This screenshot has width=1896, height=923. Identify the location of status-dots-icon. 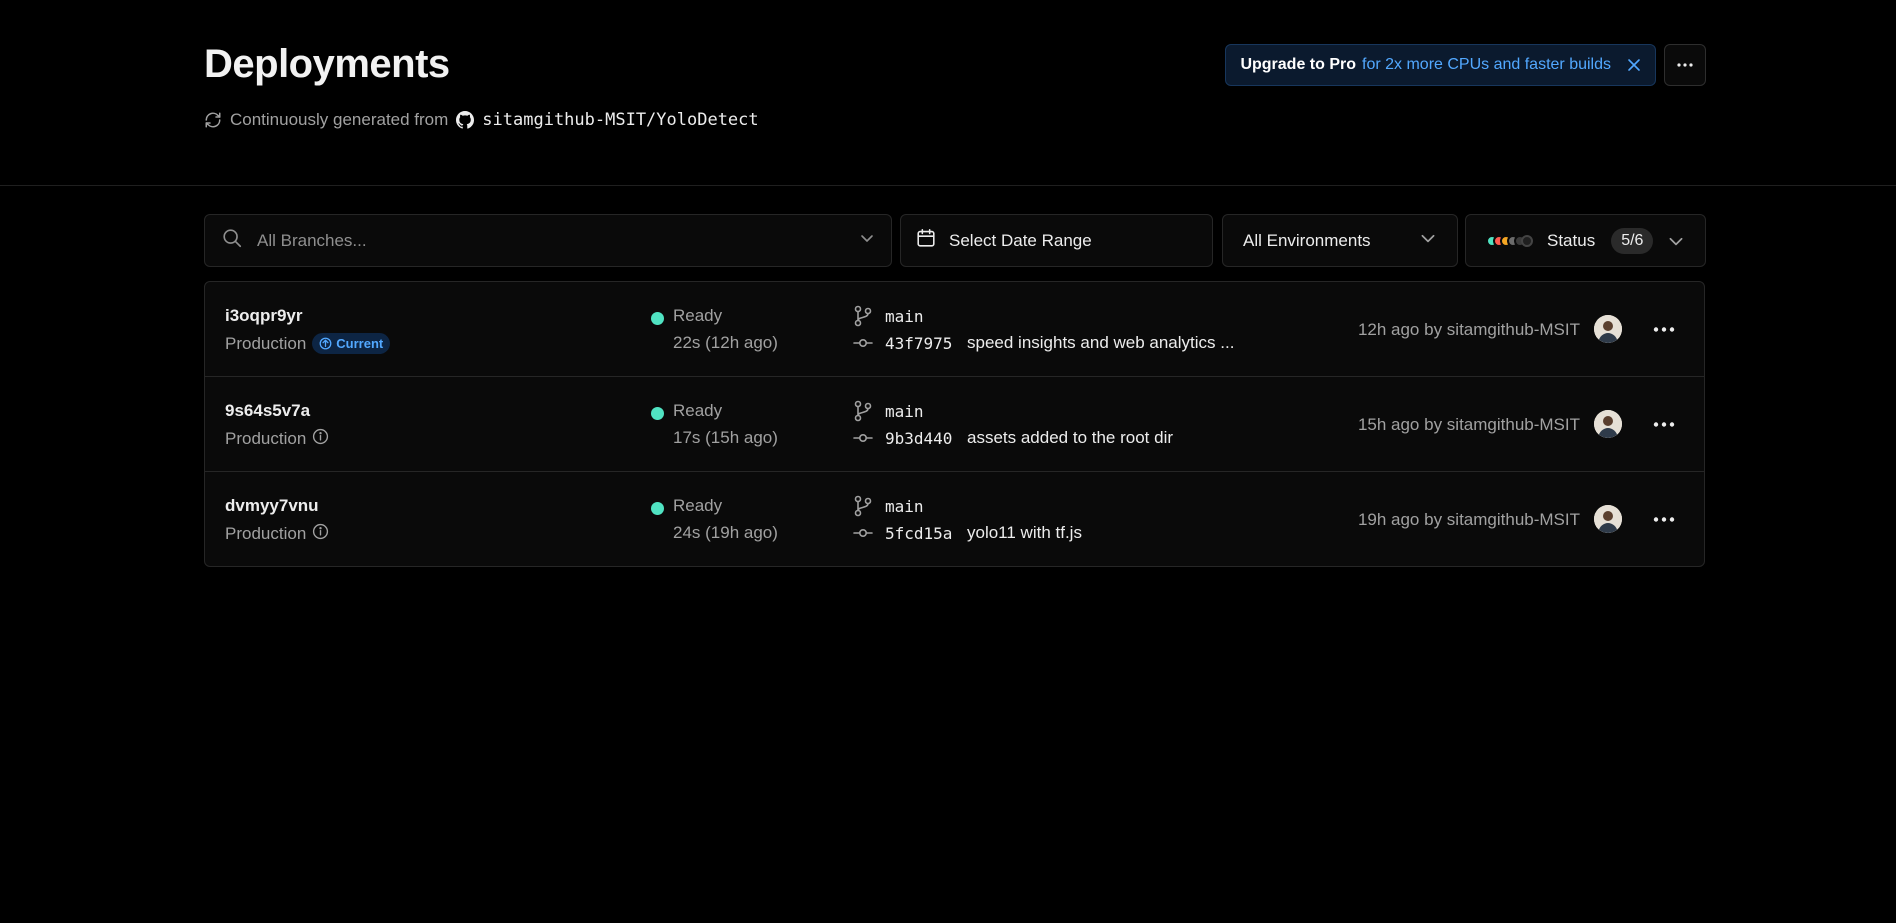
(1509, 240).